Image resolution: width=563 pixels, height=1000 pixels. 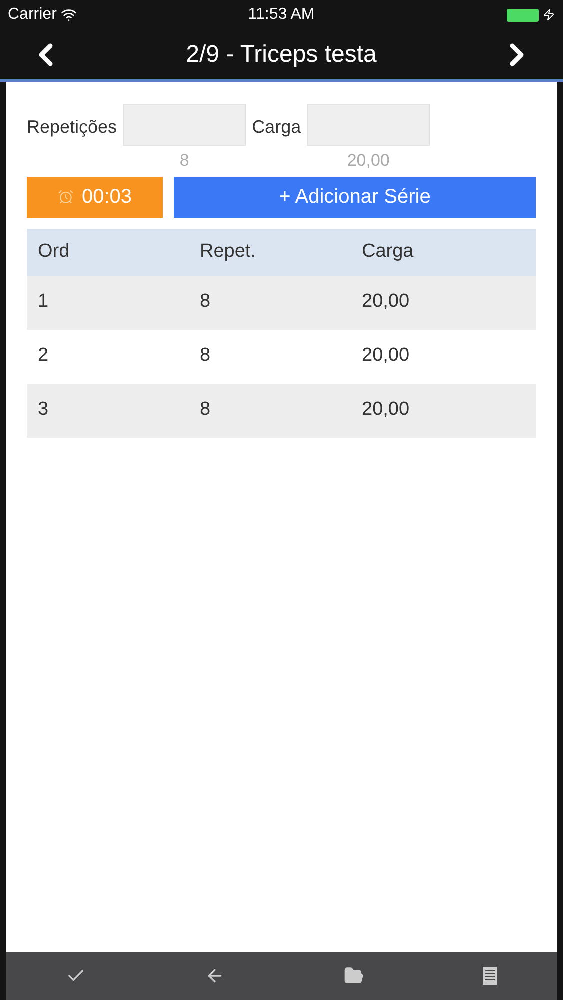 What do you see at coordinates (281, 55) in the screenshot?
I see `exercise-title: 2/9 - Triceps testa` at bounding box center [281, 55].